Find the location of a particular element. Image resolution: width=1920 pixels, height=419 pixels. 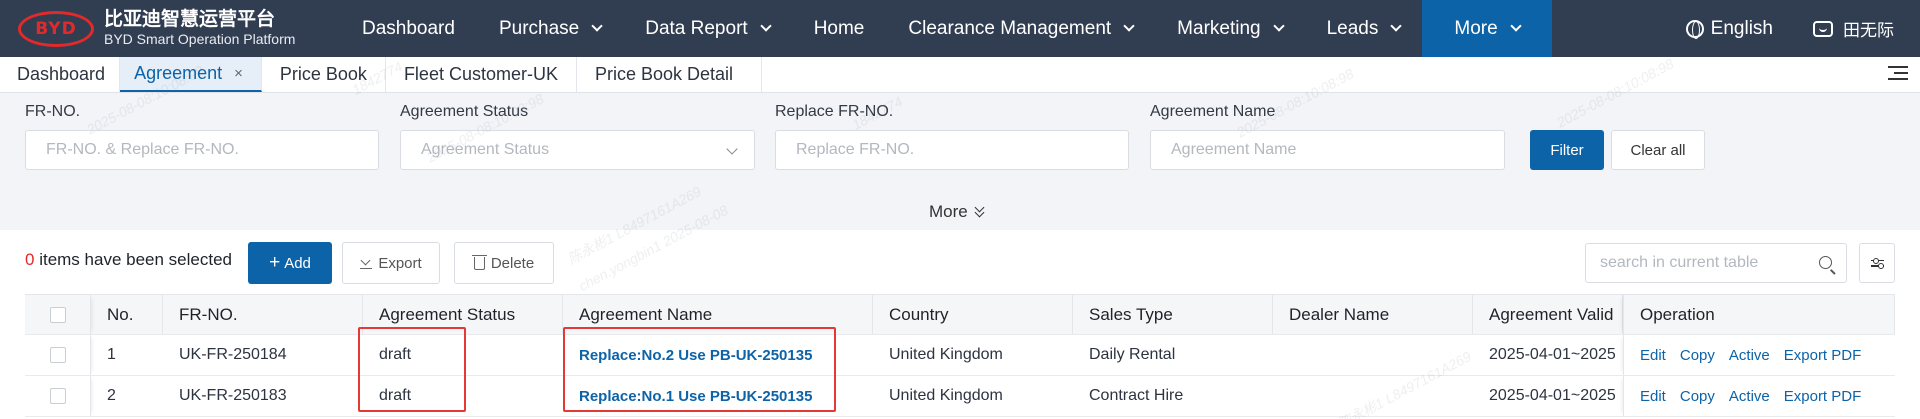

selection-summary: 0 items have been selected is located at coordinates (128, 259).